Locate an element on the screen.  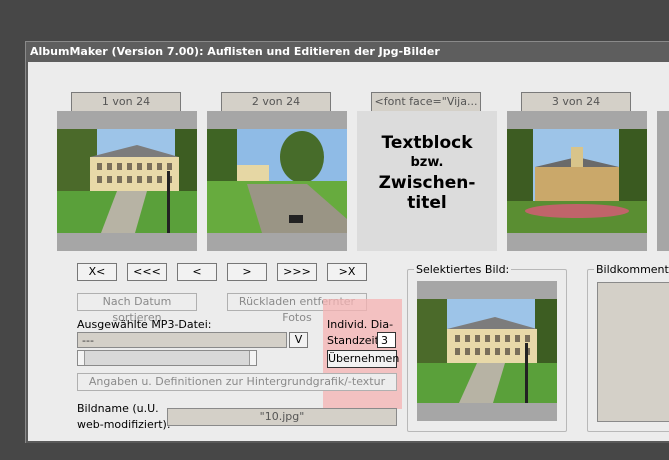
mp3-label: Ausgewählte MP3-Datei: is located at coordinates (144, 324).